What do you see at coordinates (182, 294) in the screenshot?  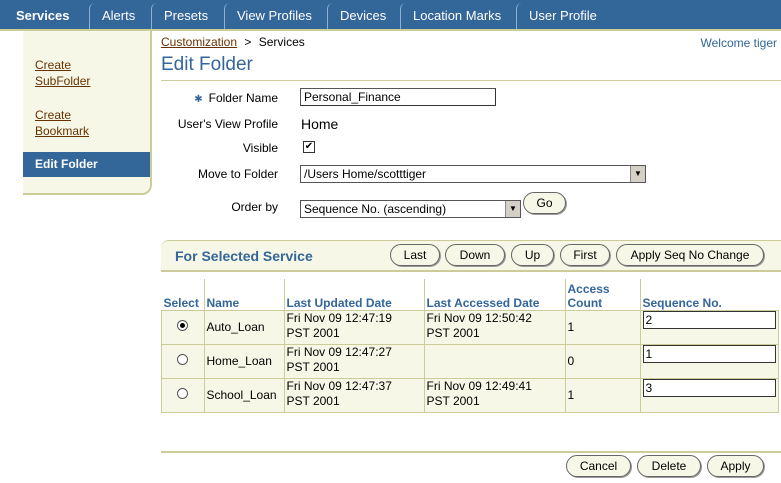 I see `column-header-select: Select` at bounding box center [182, 294].